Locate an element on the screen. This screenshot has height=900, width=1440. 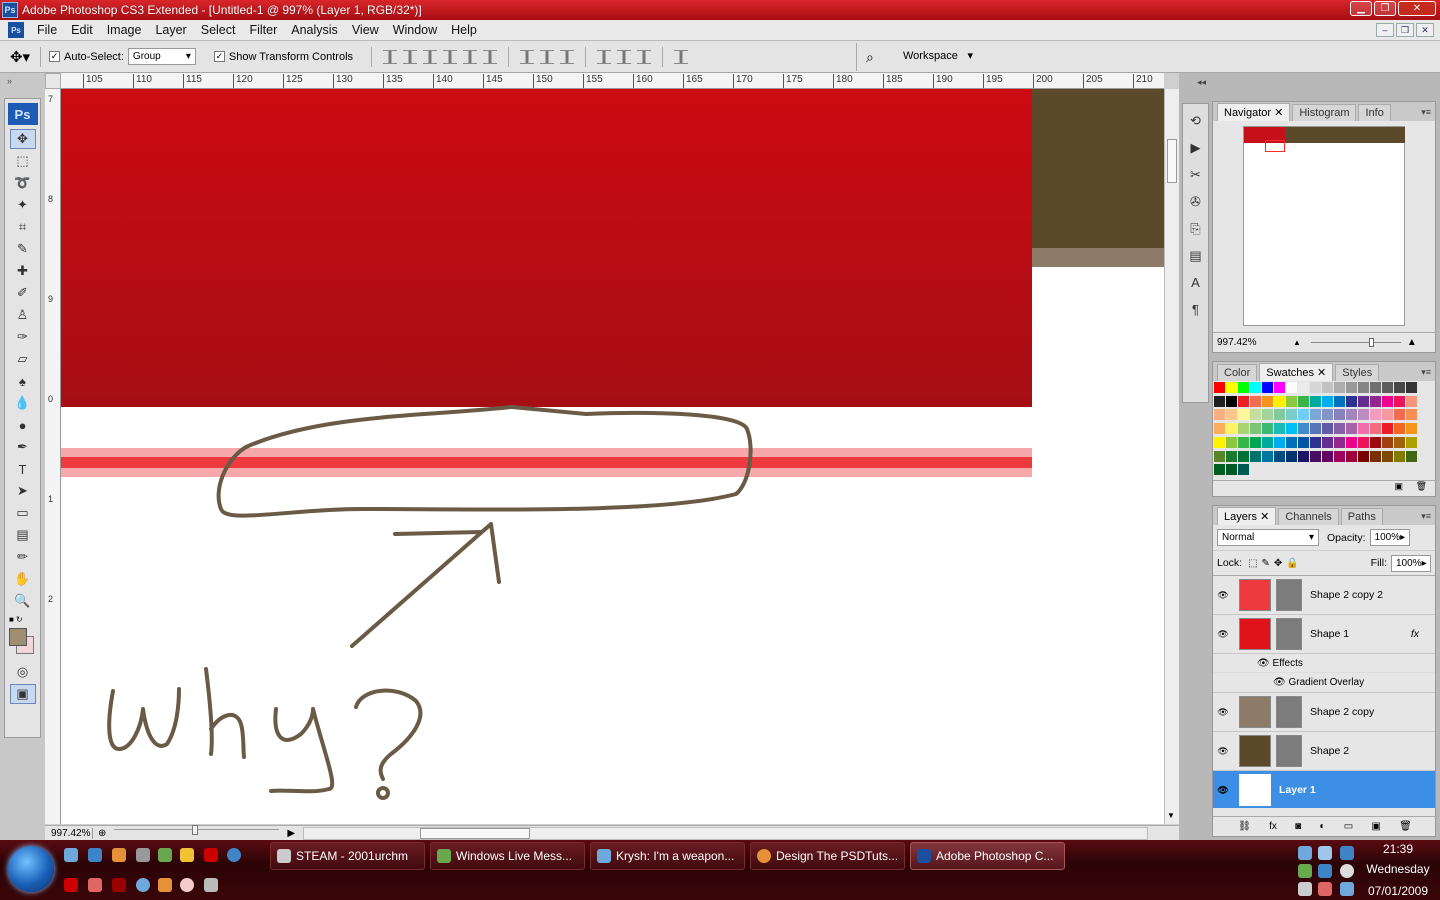
tab-info: Info is located at coordinates (1374, 112).